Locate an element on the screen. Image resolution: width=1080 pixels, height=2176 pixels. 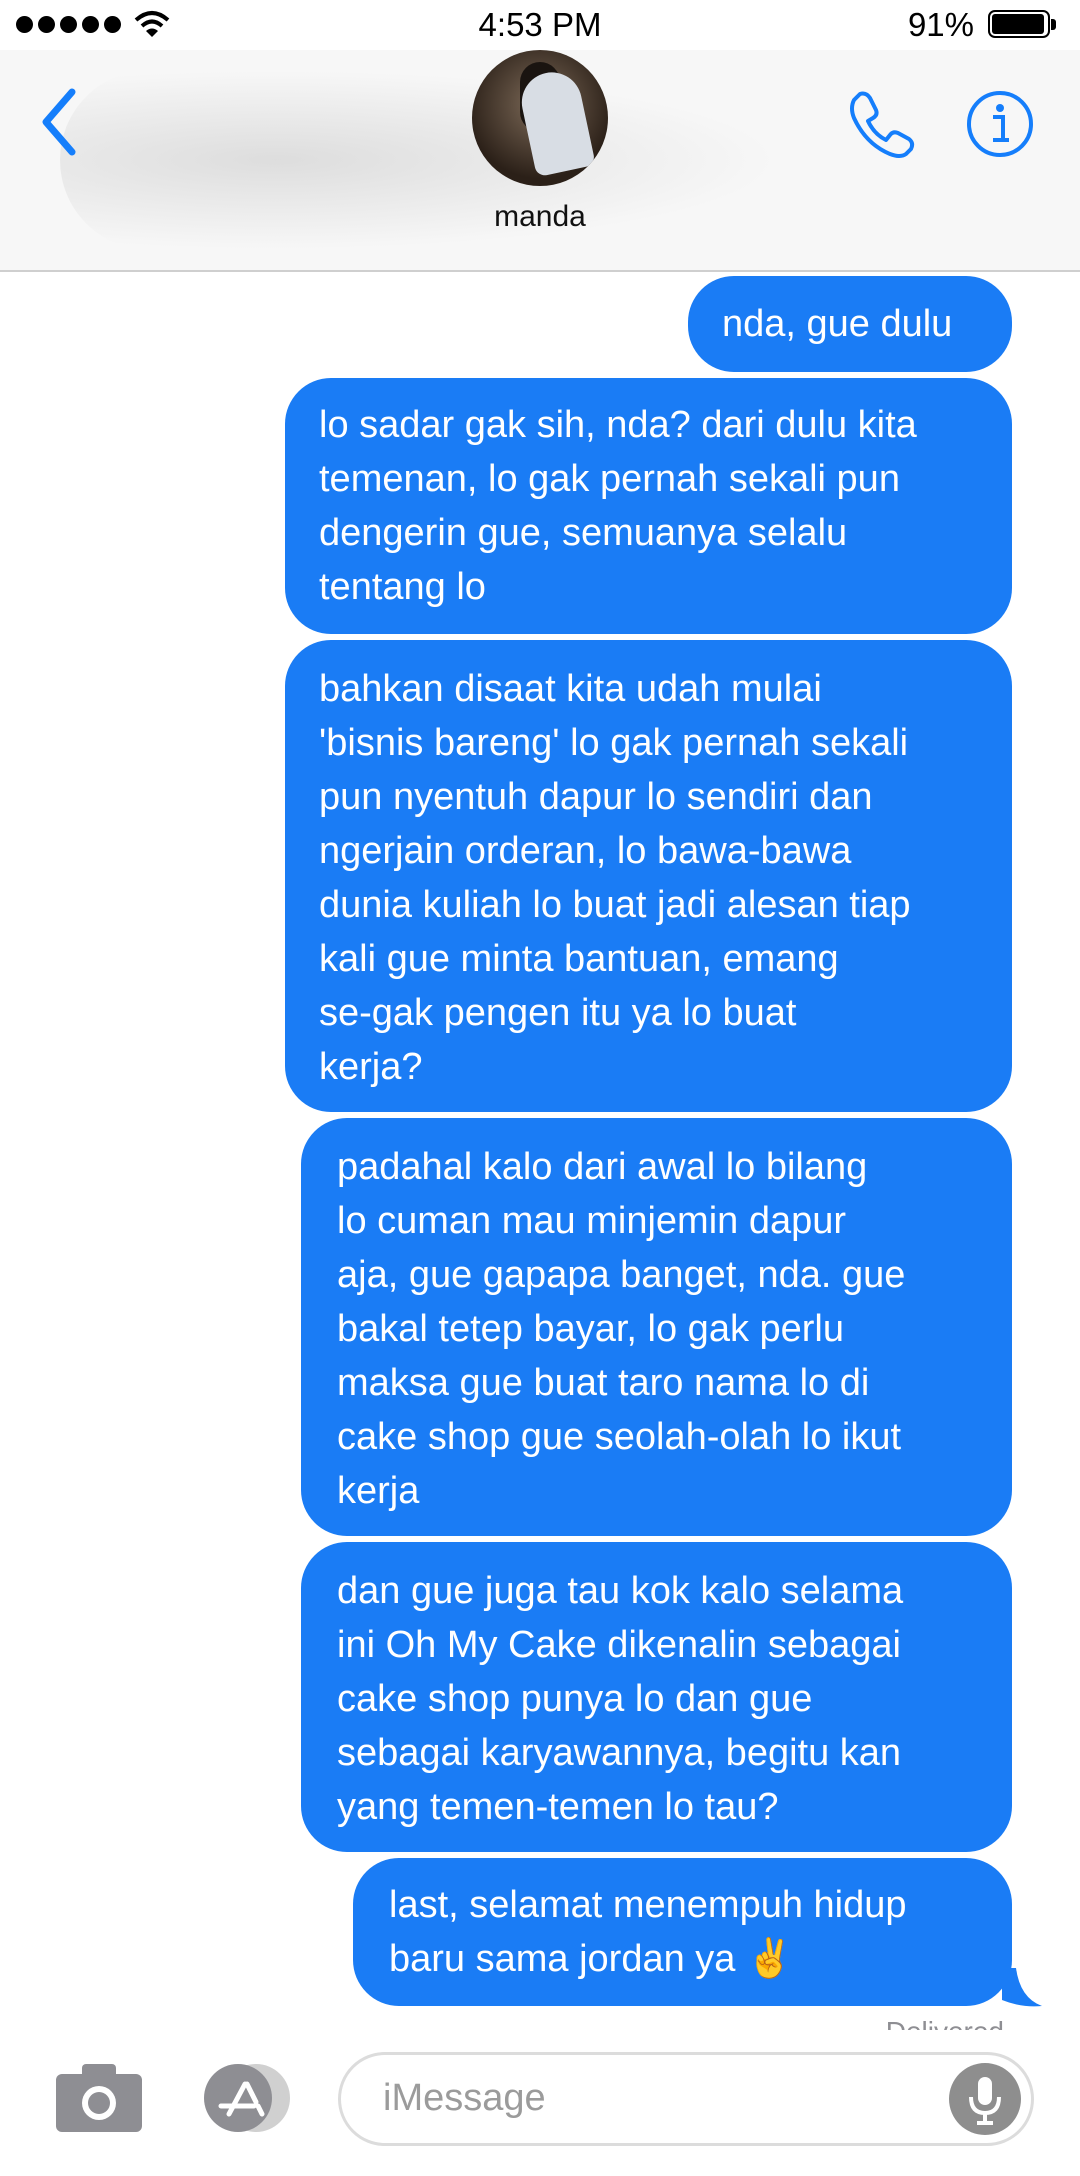
battery-percentage: 91% is located at coordinates (940, 24).